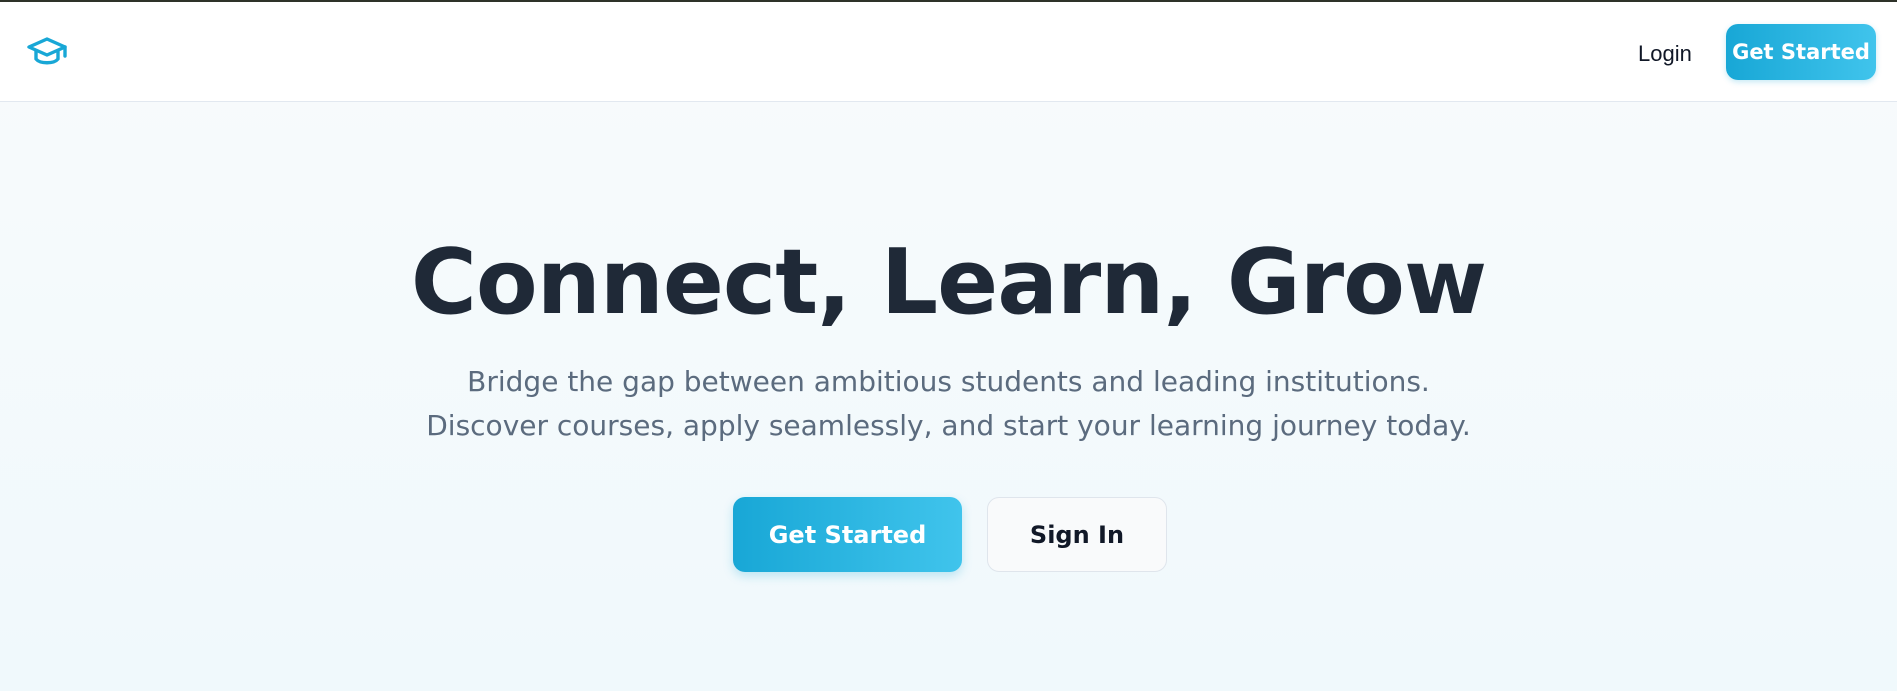  Describe the element at coordinates (1077, 534) in the screenshot. I see `hero-sign-in-button: Sign In` at that location.